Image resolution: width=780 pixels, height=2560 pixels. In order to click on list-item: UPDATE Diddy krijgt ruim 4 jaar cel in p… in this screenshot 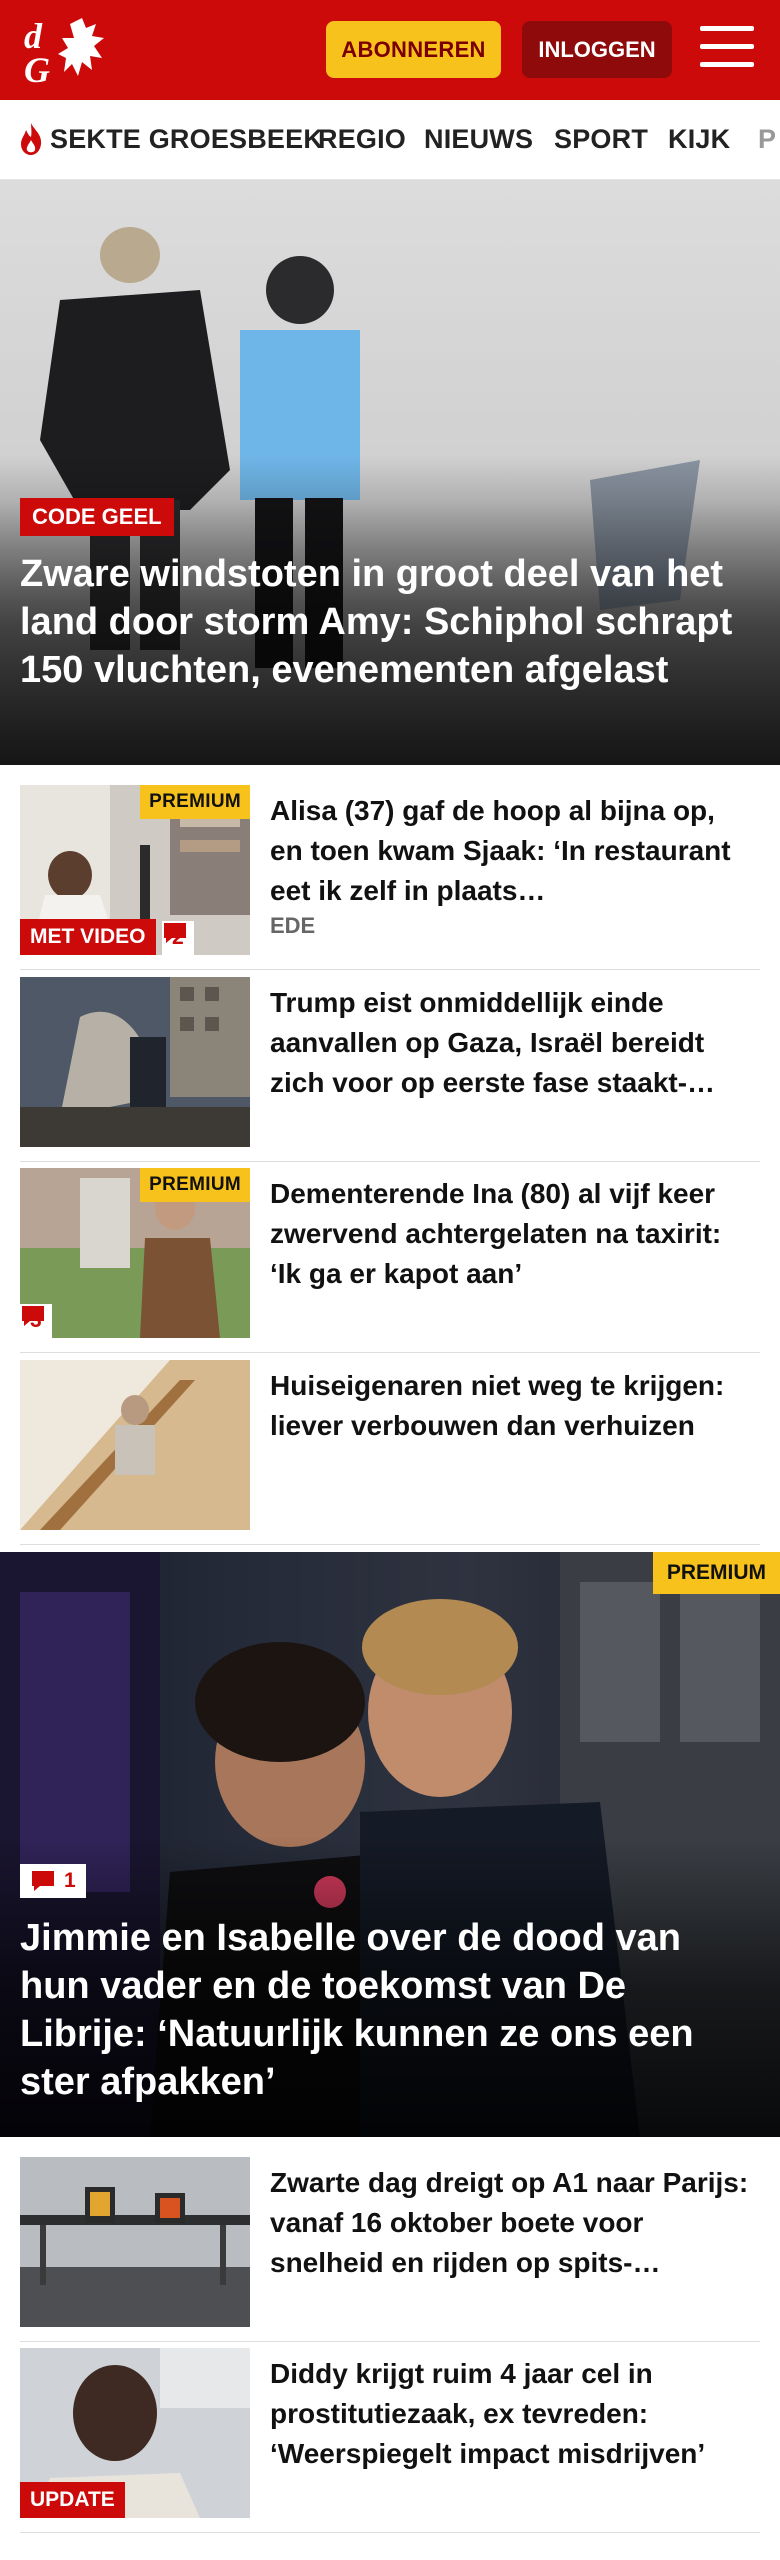, I will do `click(390, 2440)`.